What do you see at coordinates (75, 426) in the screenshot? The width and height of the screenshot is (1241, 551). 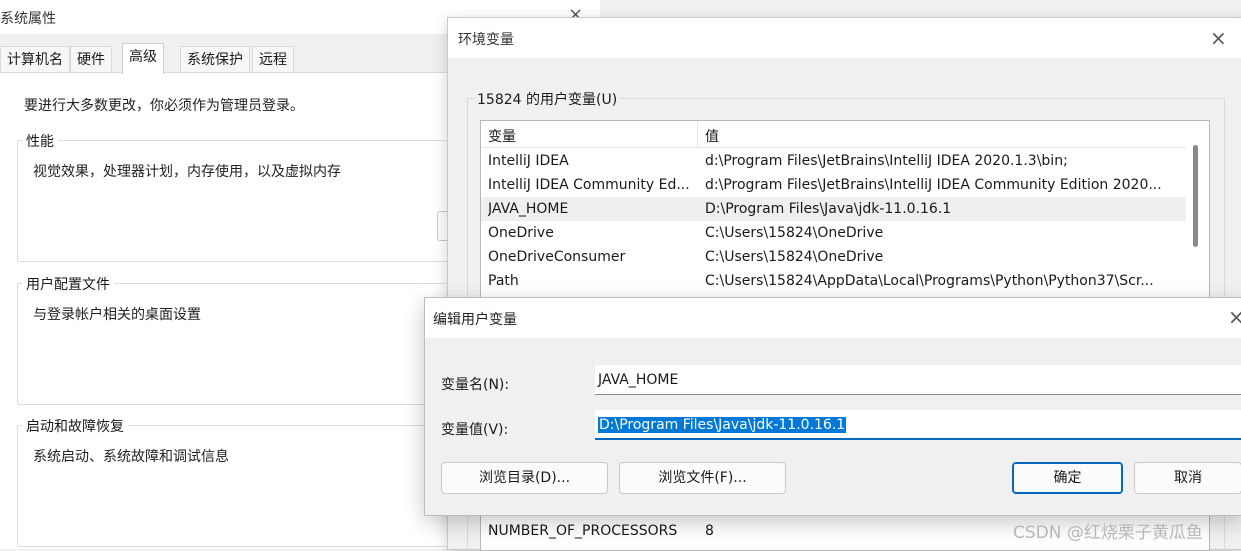 I see `startup-recovery-group-title: 启动和故障恢复` at bounding box center [75, 426].